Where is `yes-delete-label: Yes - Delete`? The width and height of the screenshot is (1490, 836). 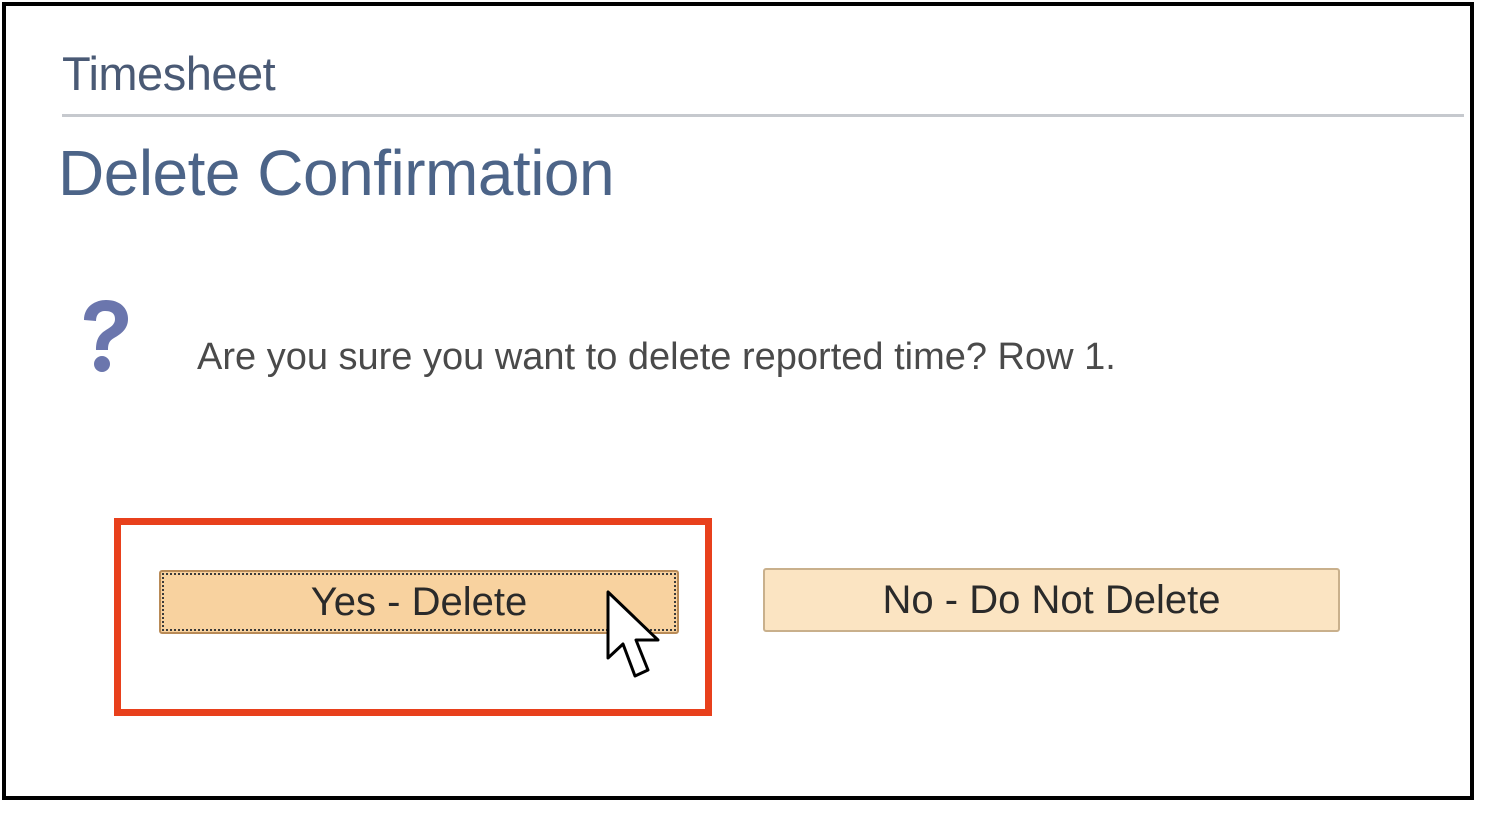
yes-delete-label: Yes - Delete is located at coordinates (419, 601).